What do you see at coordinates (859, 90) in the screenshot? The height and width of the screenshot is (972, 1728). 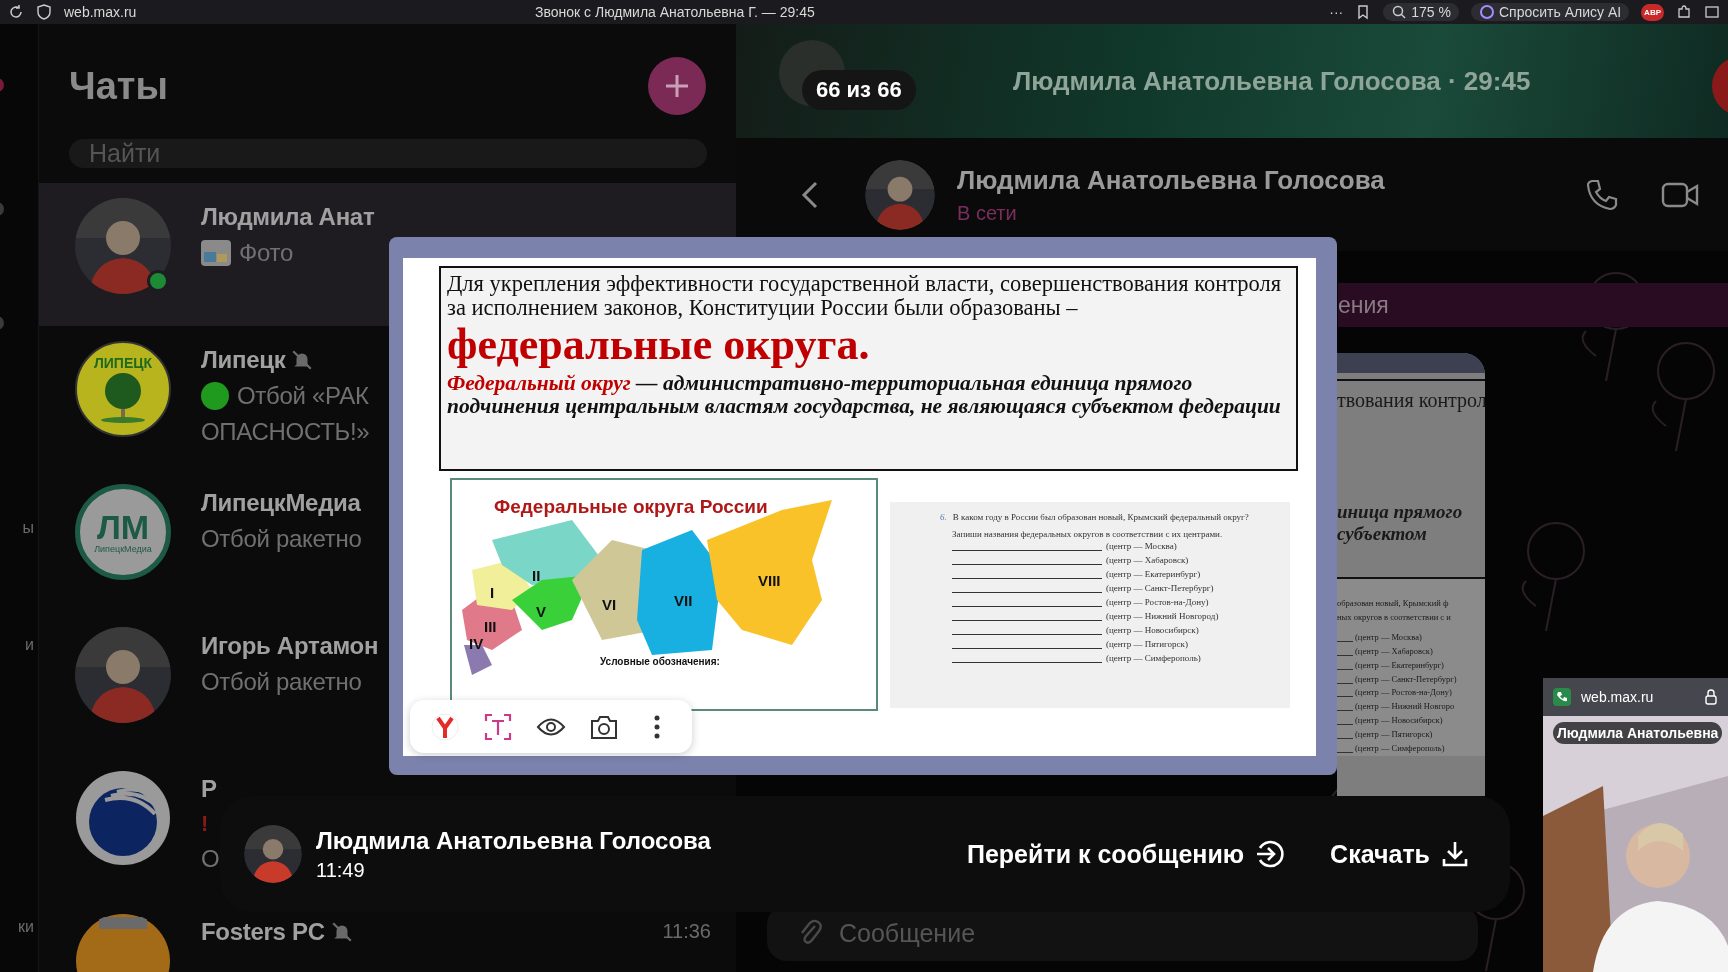 I see `counter-badge: 66 из 66` at bounding box center [859, 90].